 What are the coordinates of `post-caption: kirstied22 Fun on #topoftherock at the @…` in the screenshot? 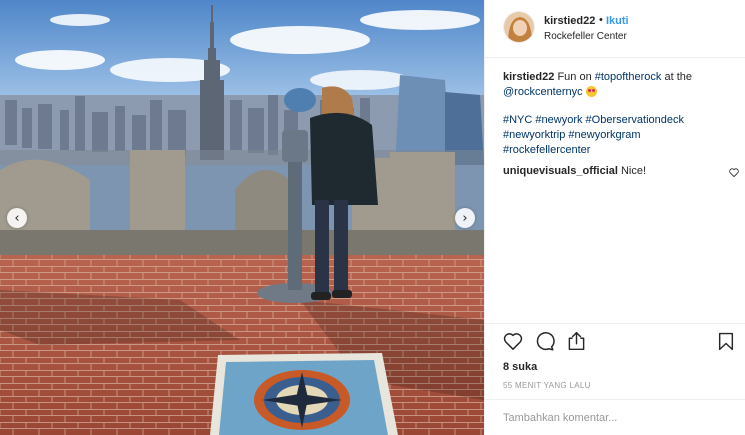 It's located at (619, 85).